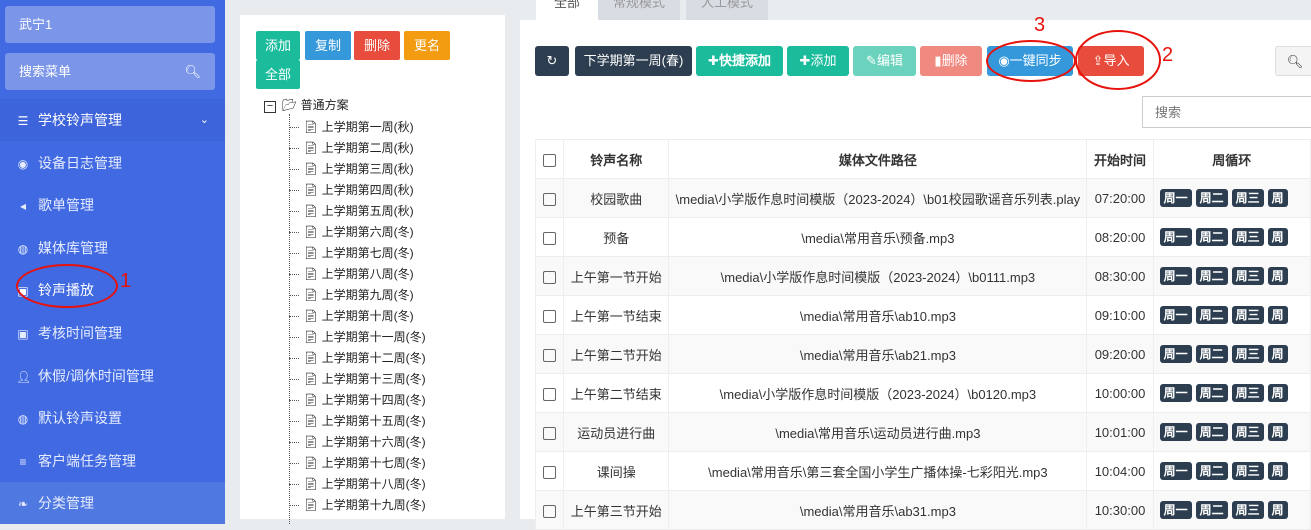 Image resolution: width=1311 pixels, height=530 pixels. Describe the element at coordinates (1120, 432) in the screenshot. I see `start-time: 10:01:00` at that location.